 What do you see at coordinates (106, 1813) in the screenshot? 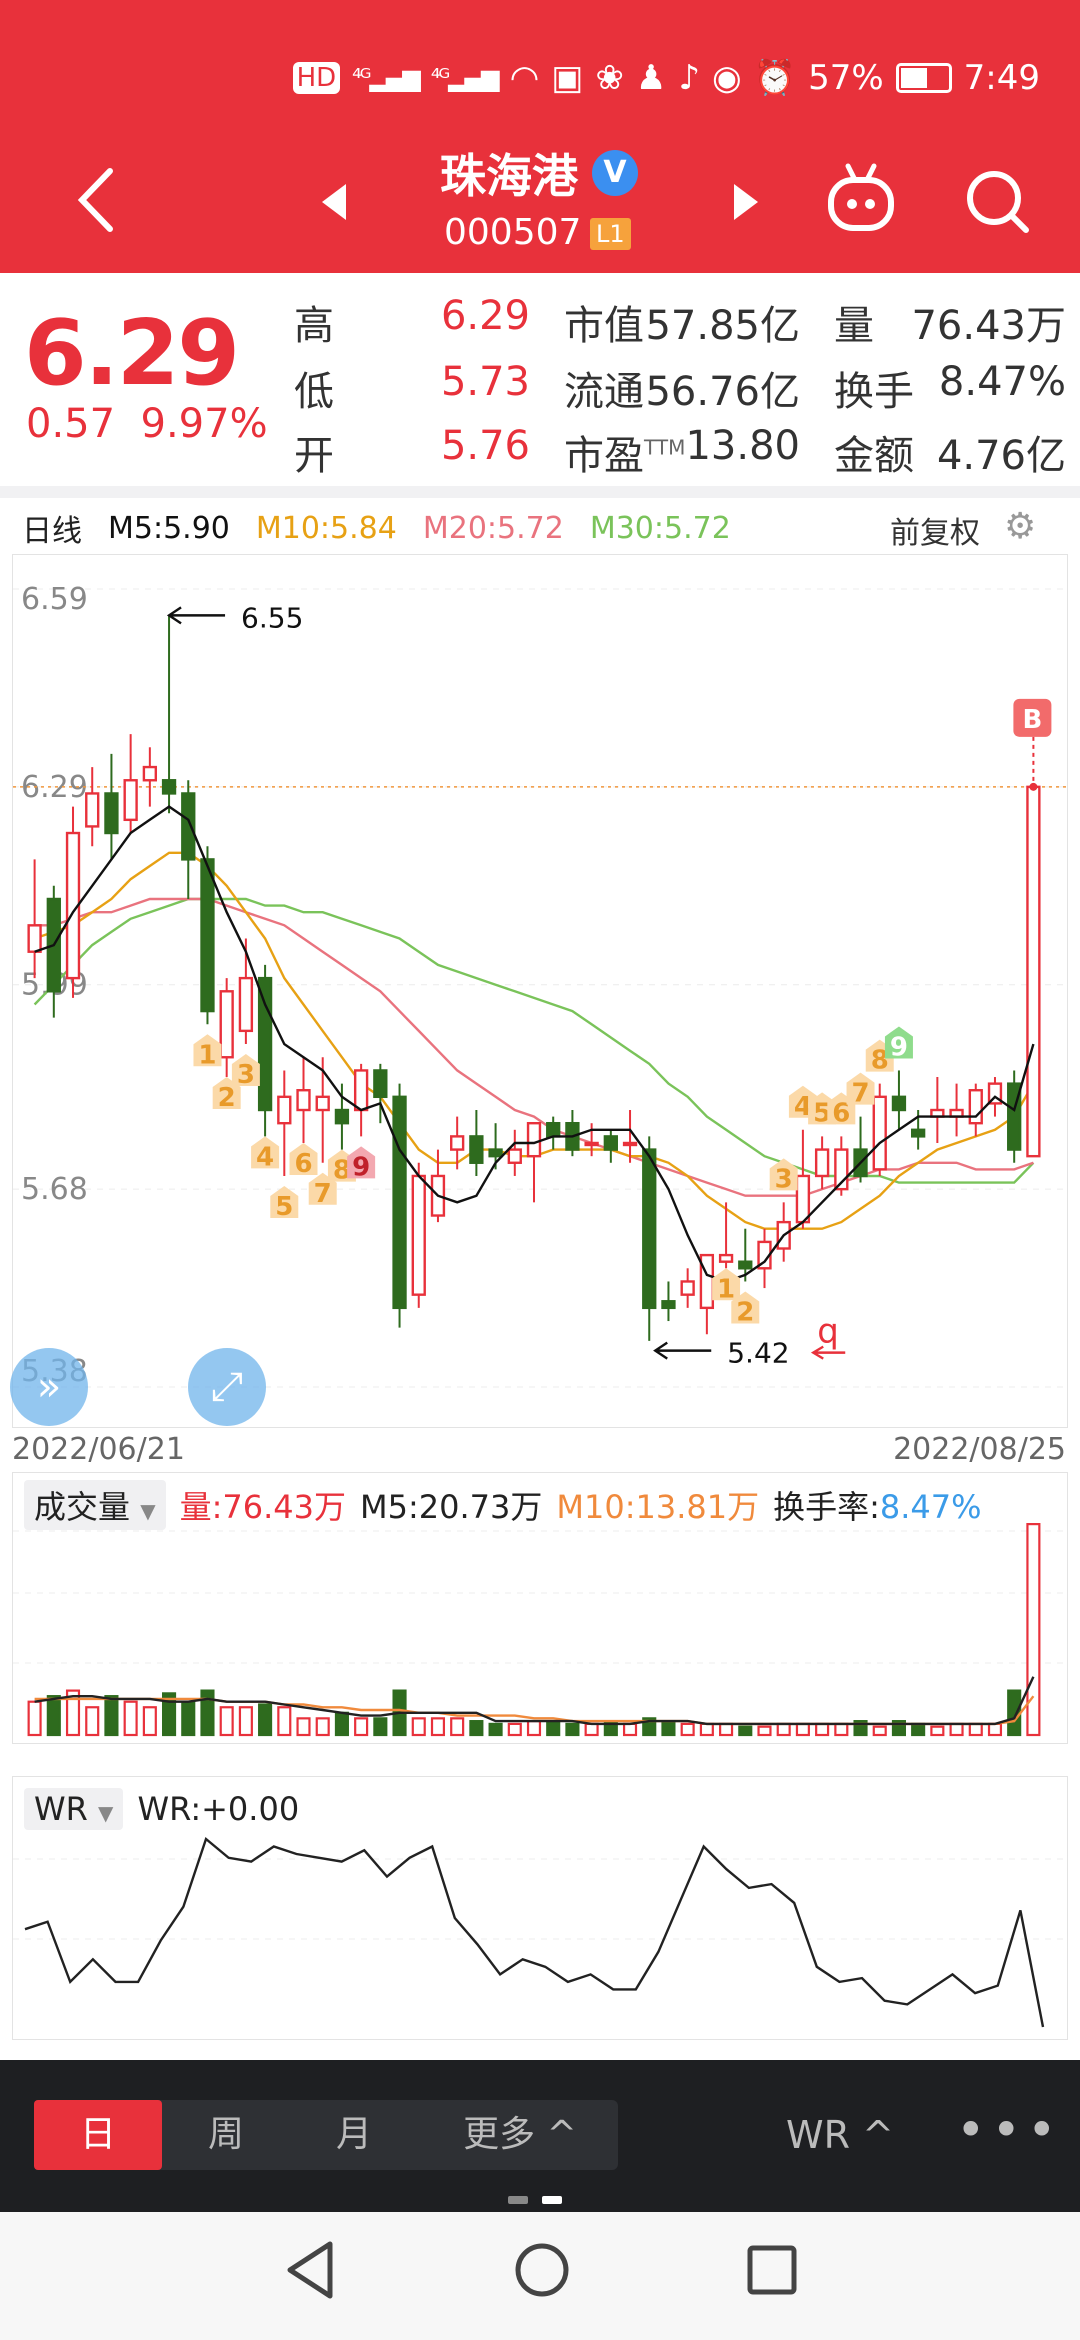
I see `chevron-down-icon: ▼` at bounding box center [106, 1813].